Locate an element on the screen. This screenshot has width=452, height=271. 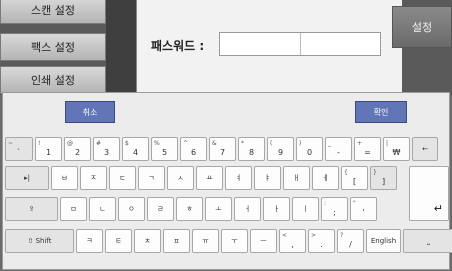
key-label: , is located at coordinates (292, 244).